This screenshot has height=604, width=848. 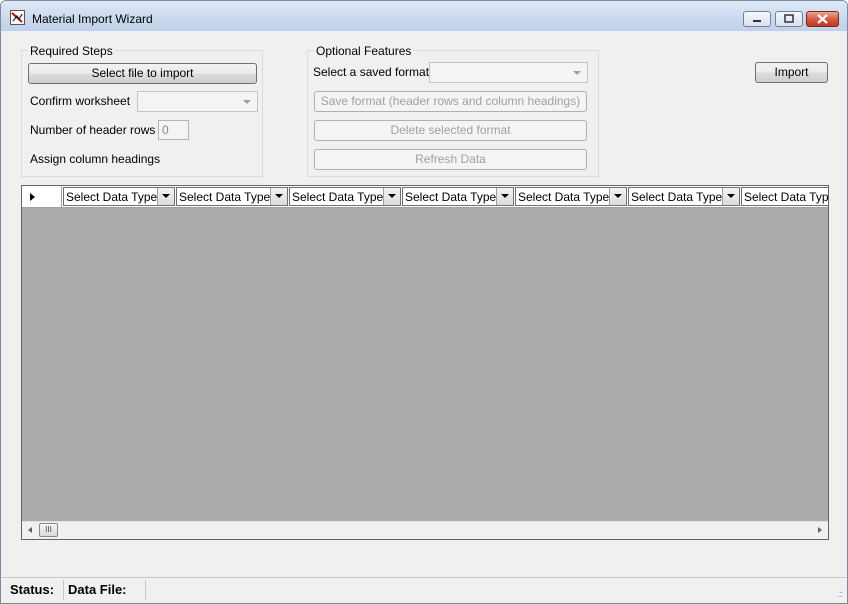 What do you see at coordinates (424, 16) in the screenshot?
I see `title-bar: Material Import Wizard` at bounding box center [424, 16].